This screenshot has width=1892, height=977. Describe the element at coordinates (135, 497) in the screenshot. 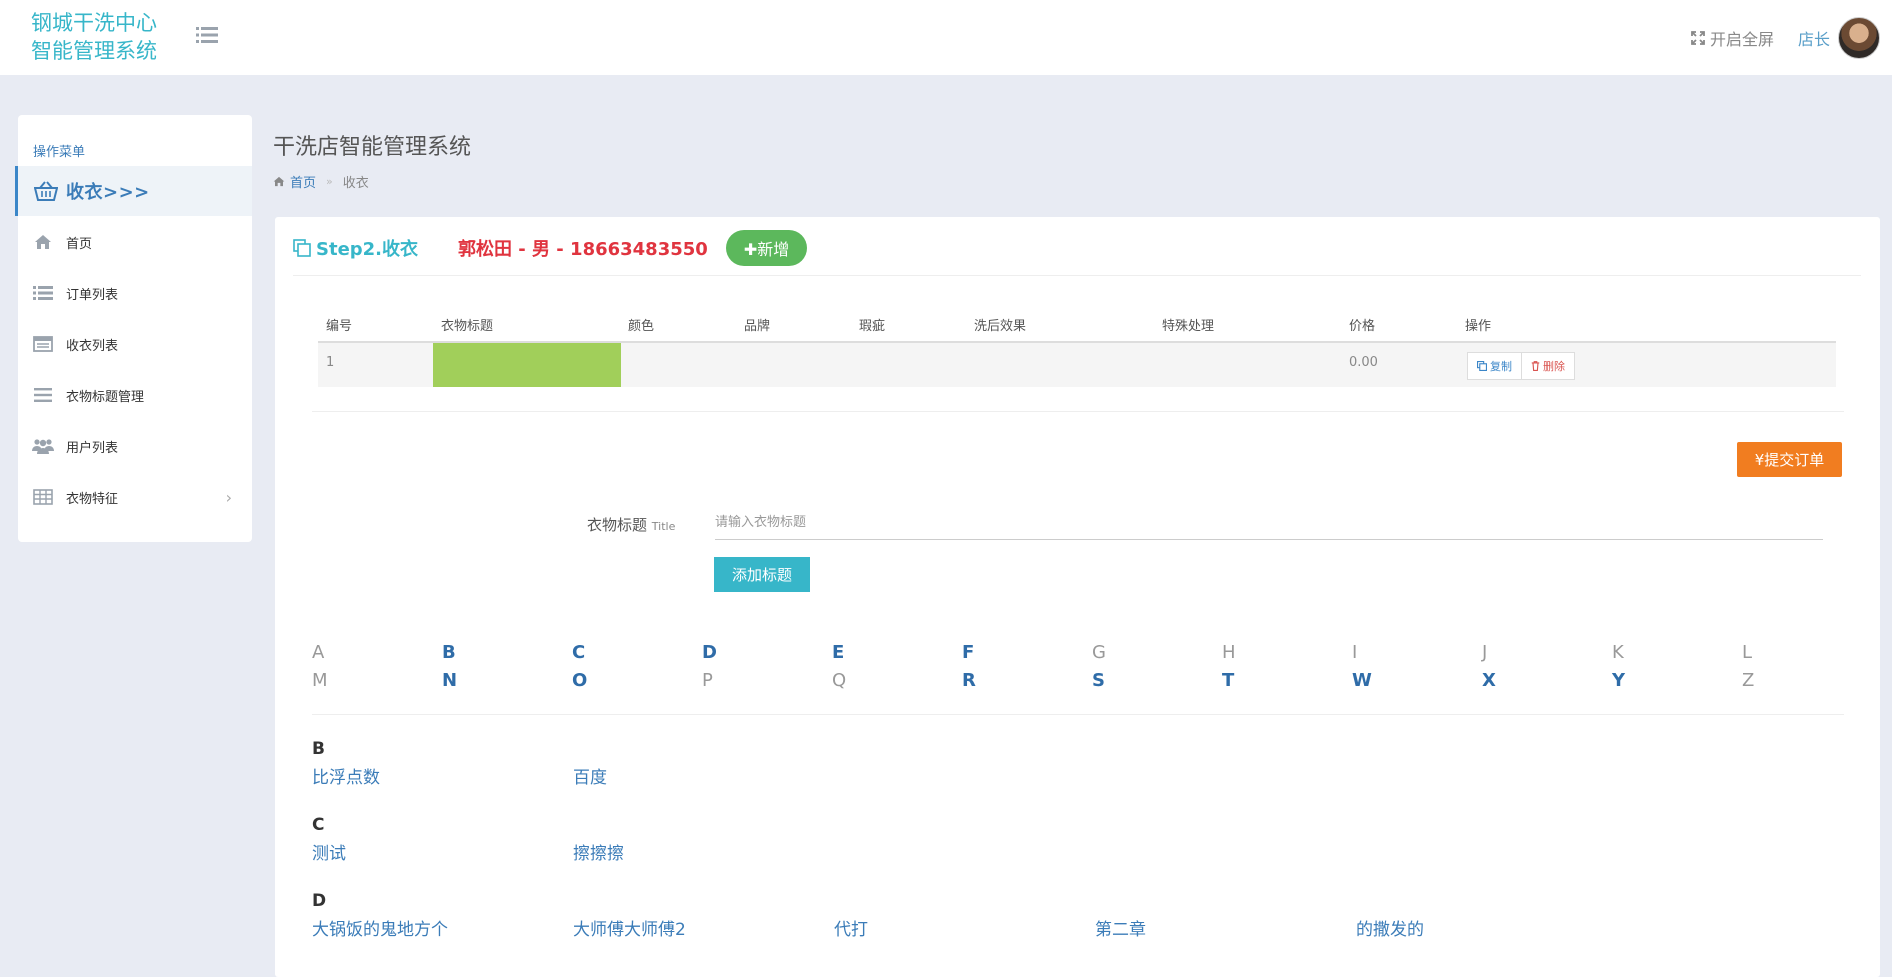

I see `sidebar-item-features: 衣物特征 ›` at that location.